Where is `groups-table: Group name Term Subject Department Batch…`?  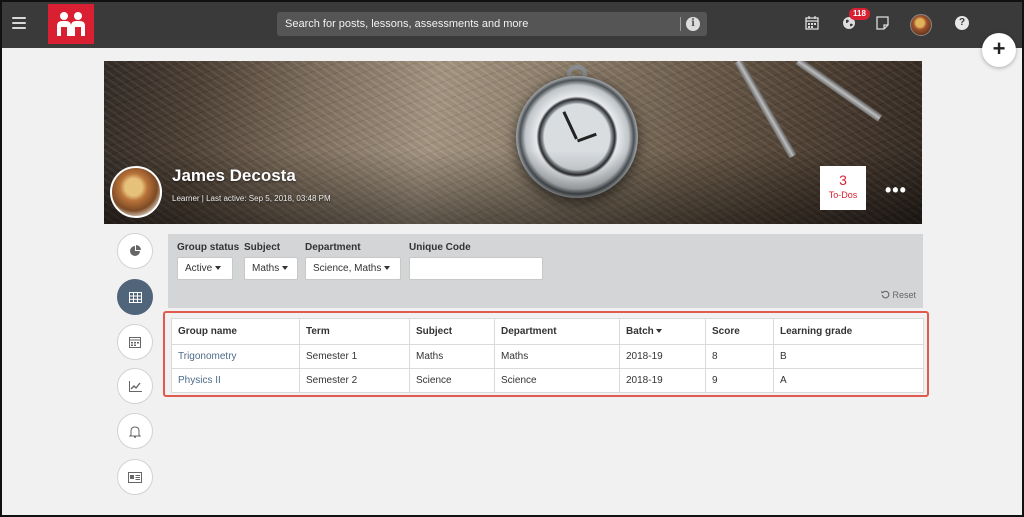
groups-table: Group name Term Subject Department Batch… is located at coordinates (547, 355).